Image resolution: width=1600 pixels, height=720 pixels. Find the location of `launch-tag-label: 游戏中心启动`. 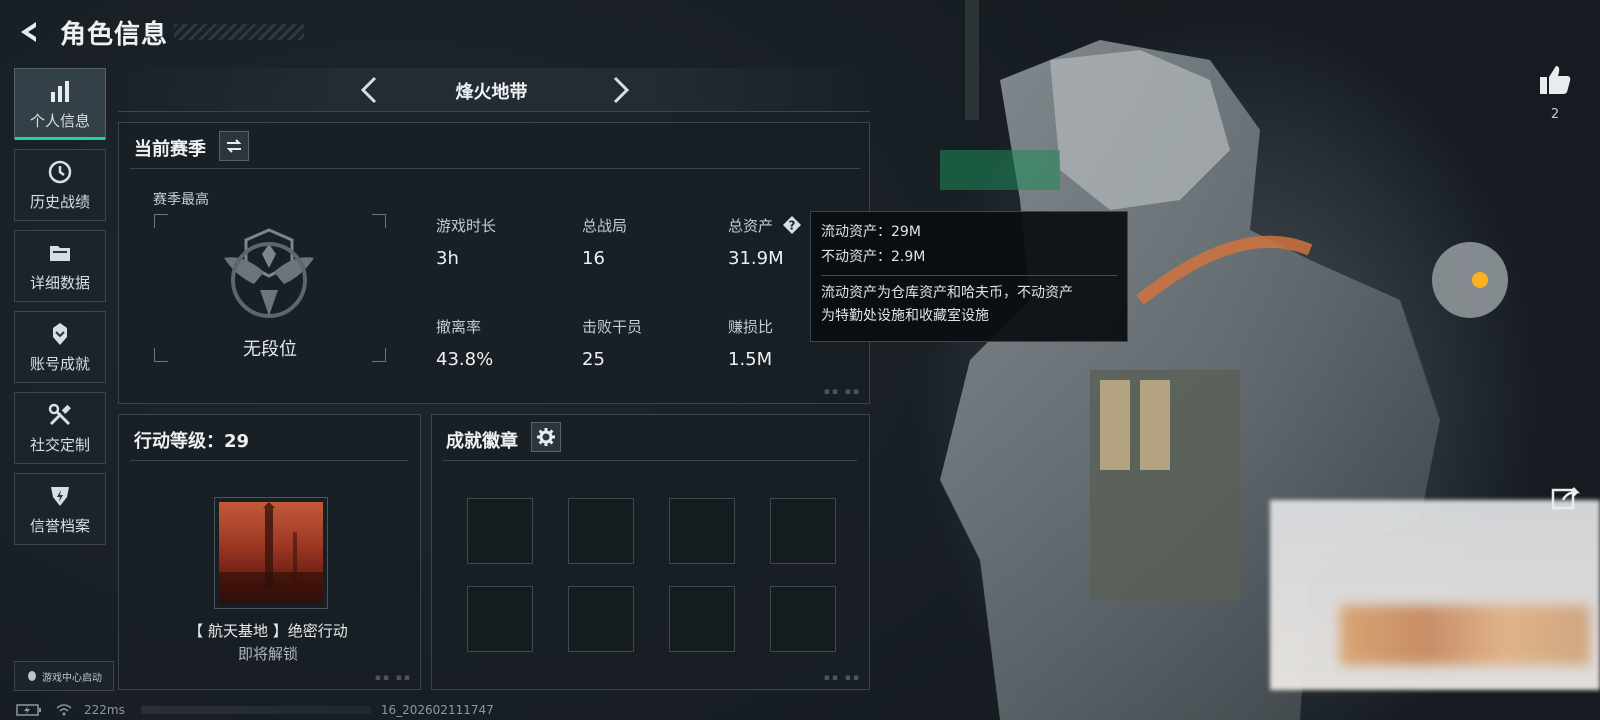

launch-tag-label: 游戏中心启动 is located at coordinates (72, 678).